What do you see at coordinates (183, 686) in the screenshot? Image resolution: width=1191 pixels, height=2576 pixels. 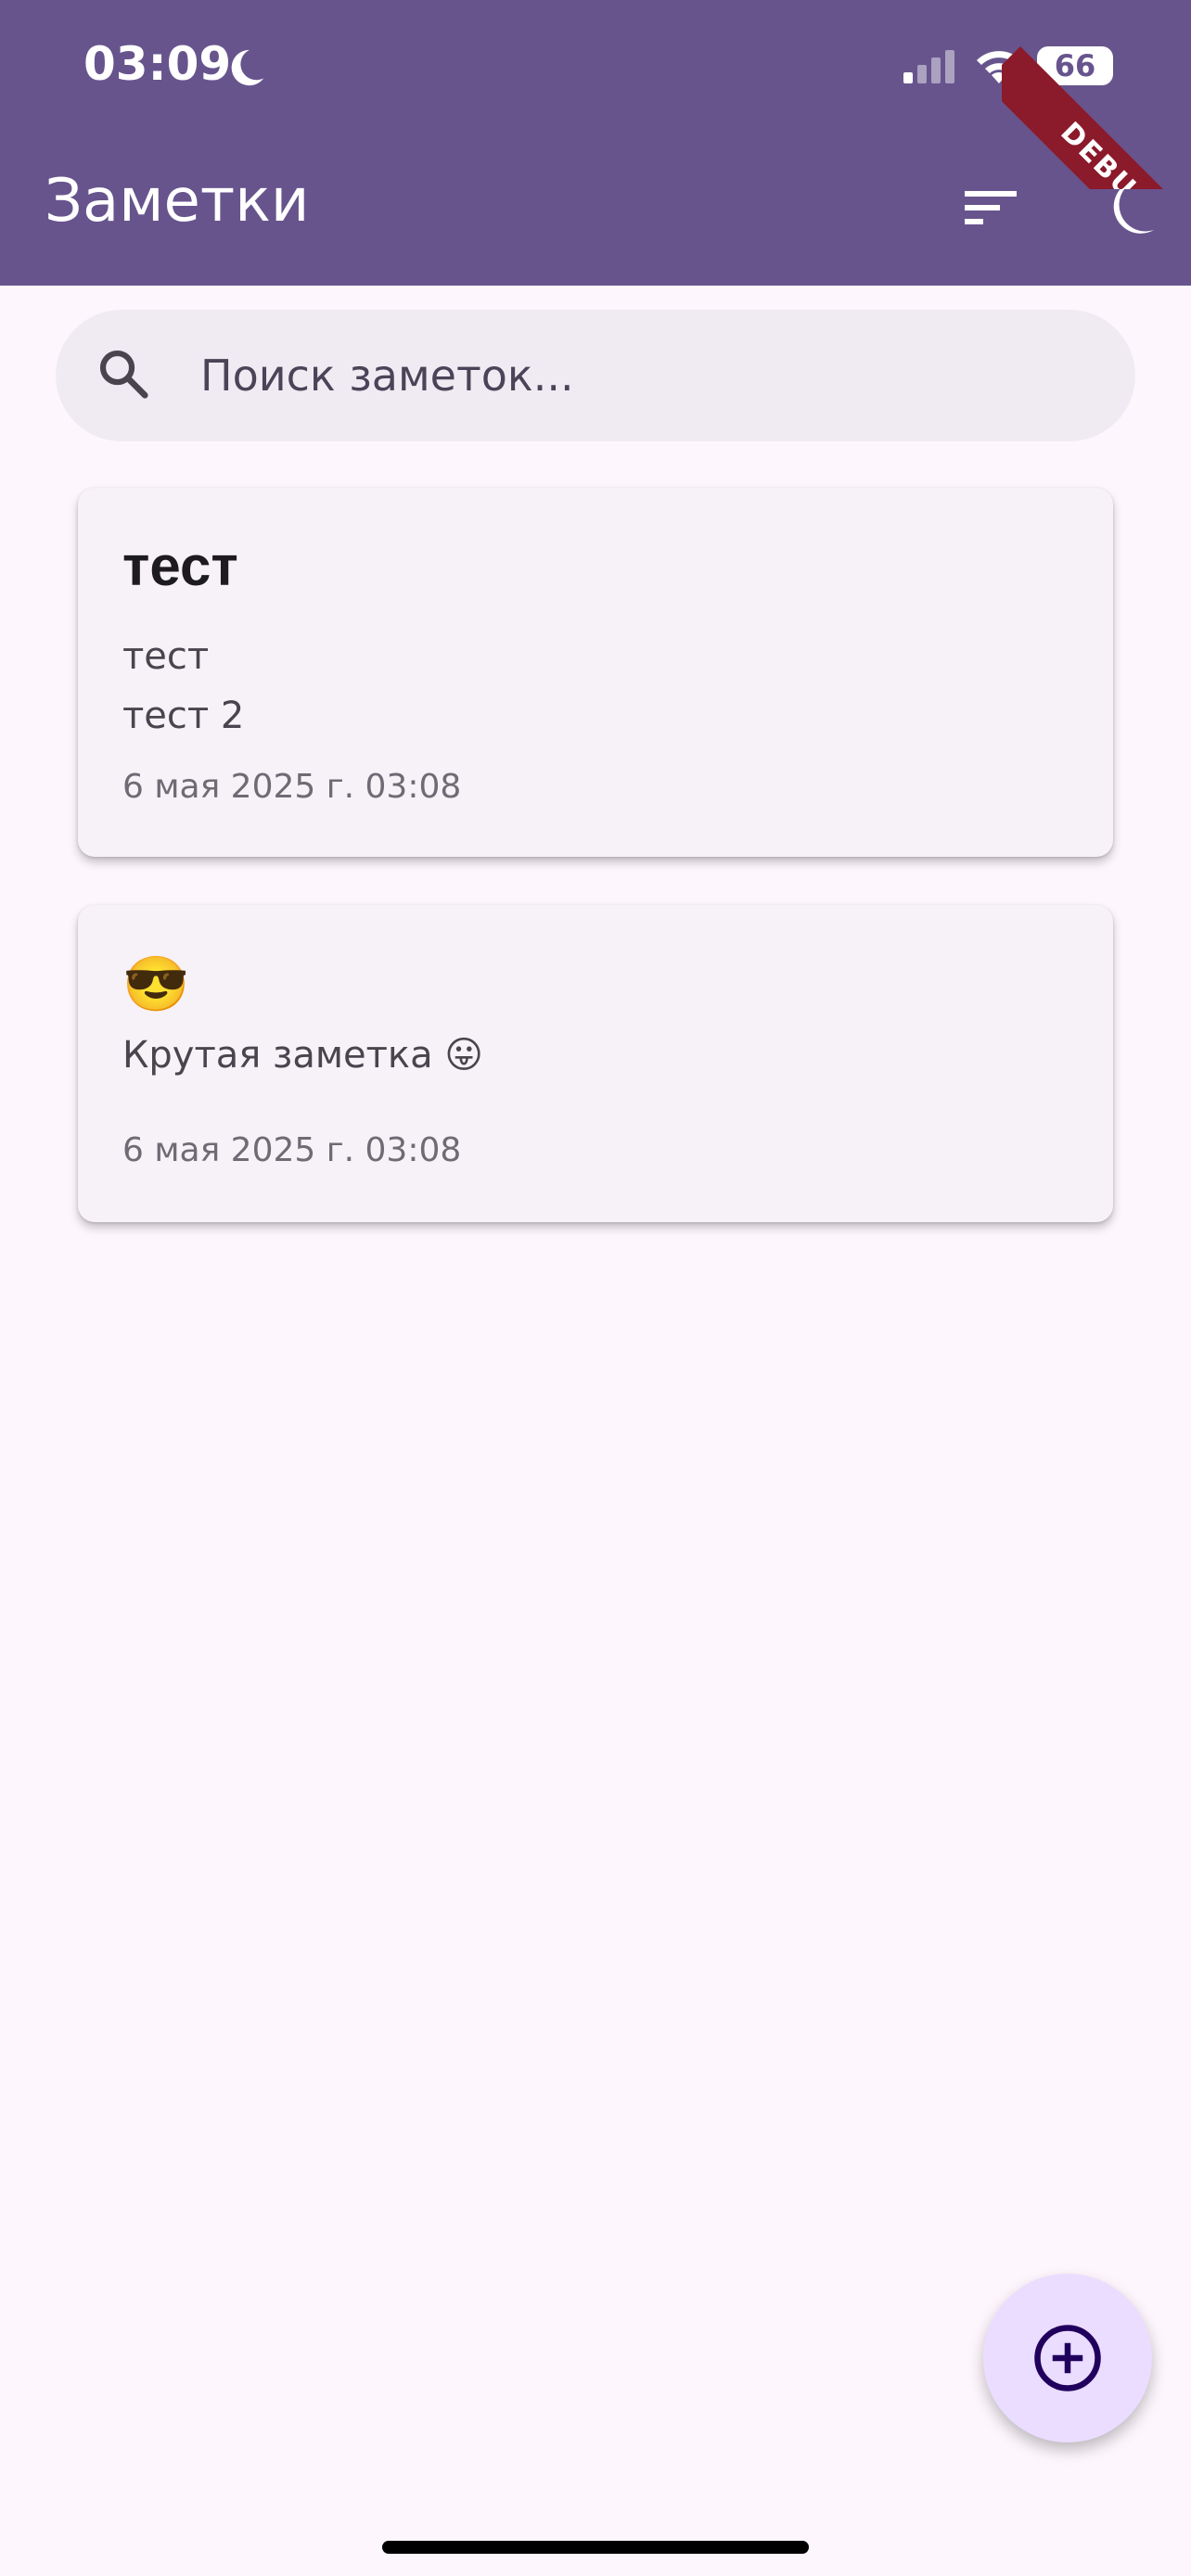 I see `note-body: тест тест 2` at bounding box center [183, 686].